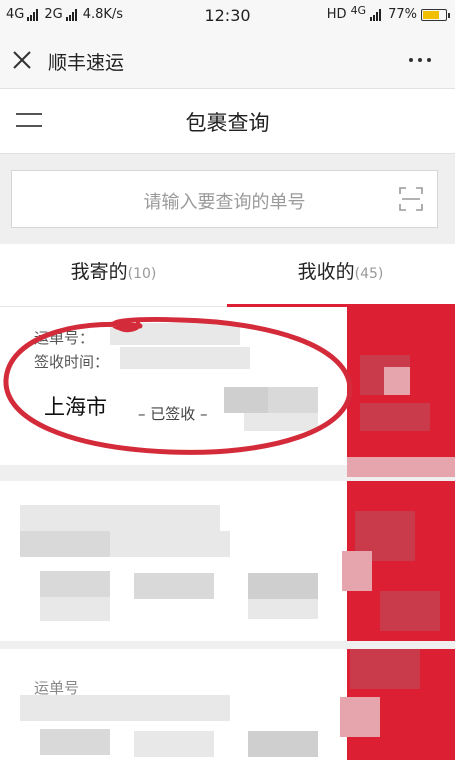  Describe the element at coordinates (358, 10) in the screenshot. I see `network-type-3: 4G` at that location.